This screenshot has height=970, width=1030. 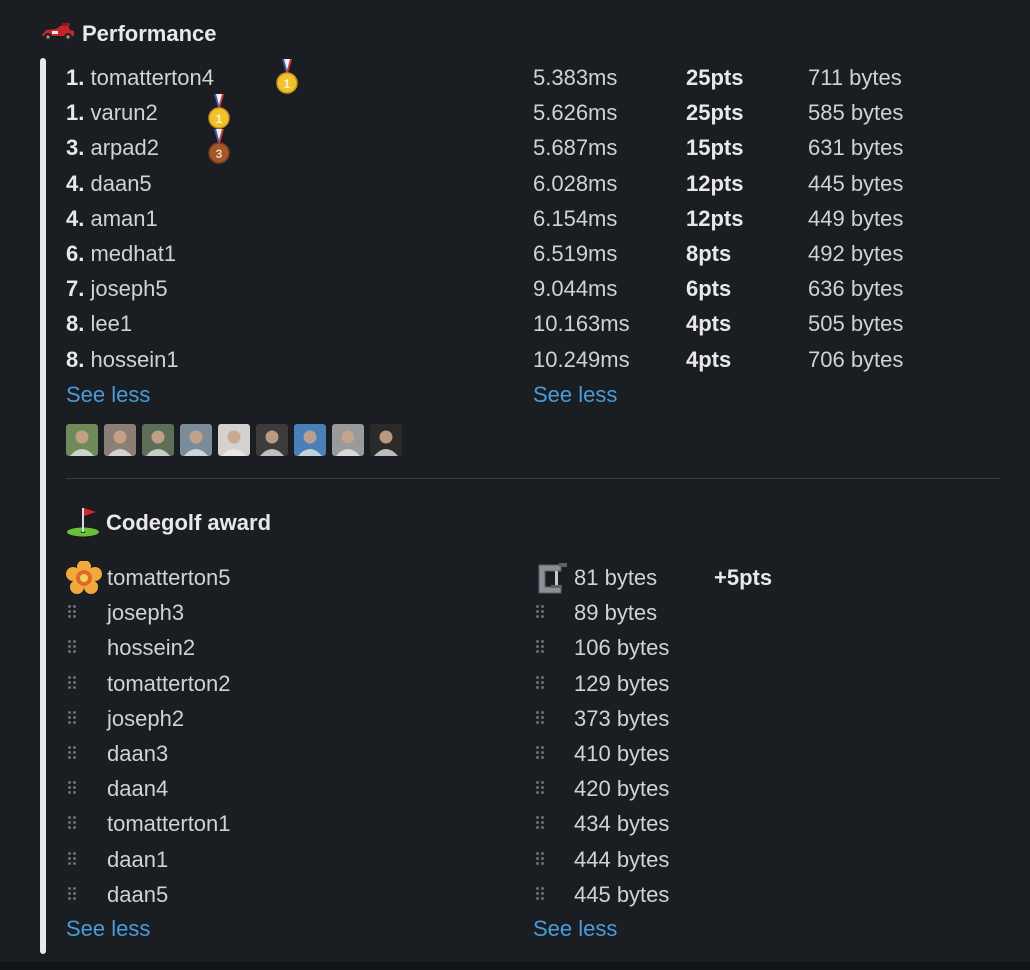 What do you see at coordinates (743, 577) in the screenshot?
I see `bonus-points: +5pts` at bounding box center [743, 577].